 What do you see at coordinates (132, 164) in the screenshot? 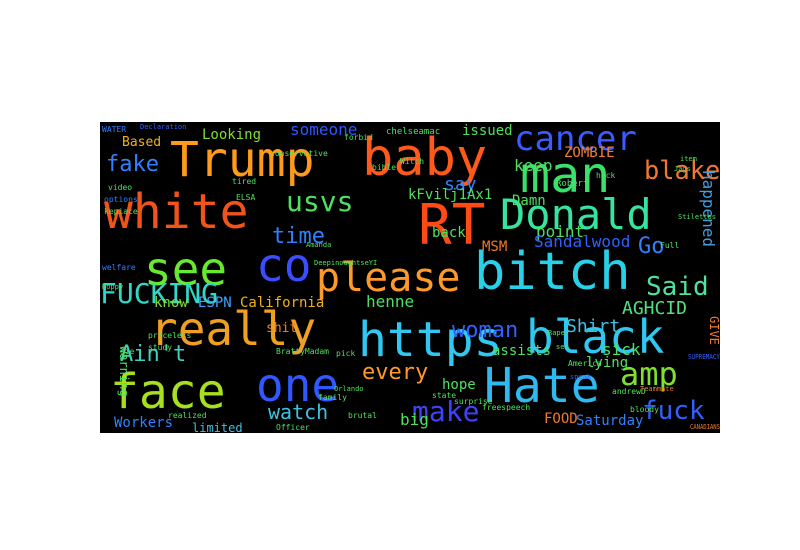
I see `word-21: fake` at bounding box center [132, 164].